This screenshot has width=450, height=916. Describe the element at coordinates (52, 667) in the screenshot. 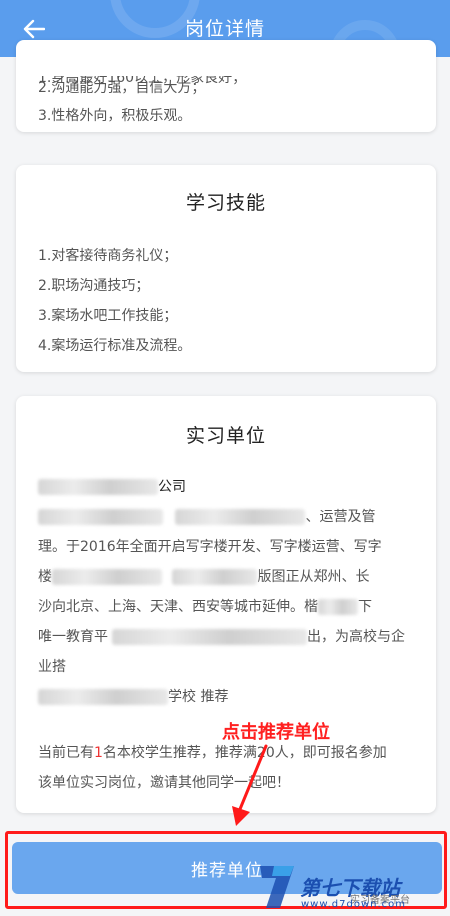

I see `company-desc-line: 业搭` at that location.